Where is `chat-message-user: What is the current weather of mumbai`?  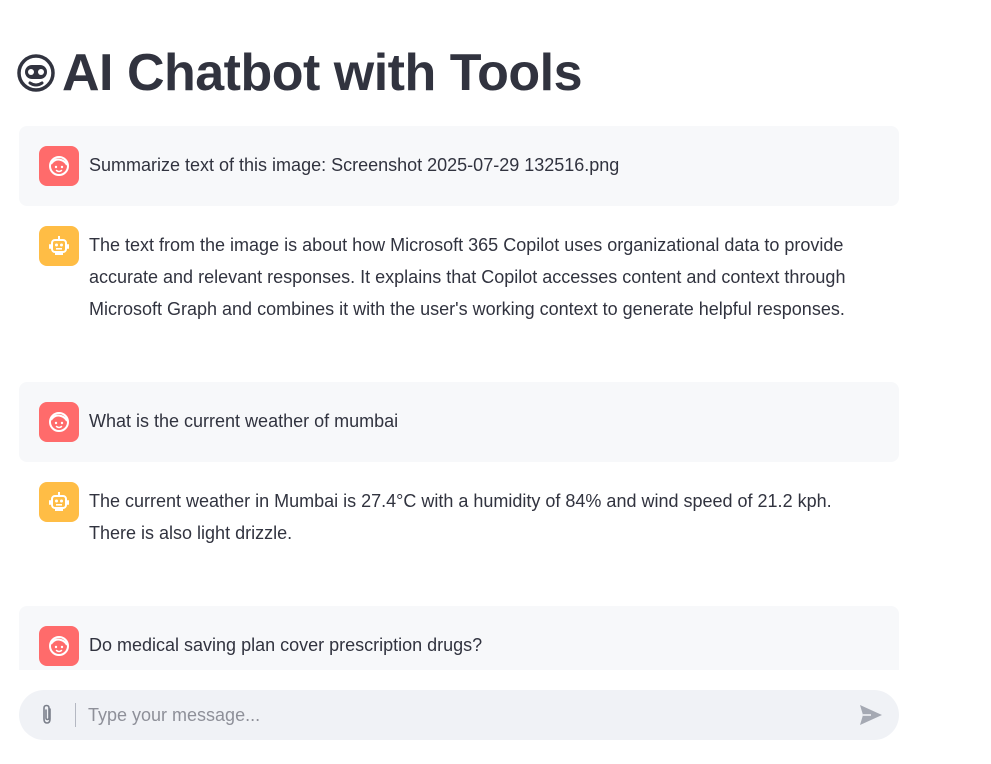 chat-message-user: What is the current weather of mumbai is located at coordinates (459, 422).